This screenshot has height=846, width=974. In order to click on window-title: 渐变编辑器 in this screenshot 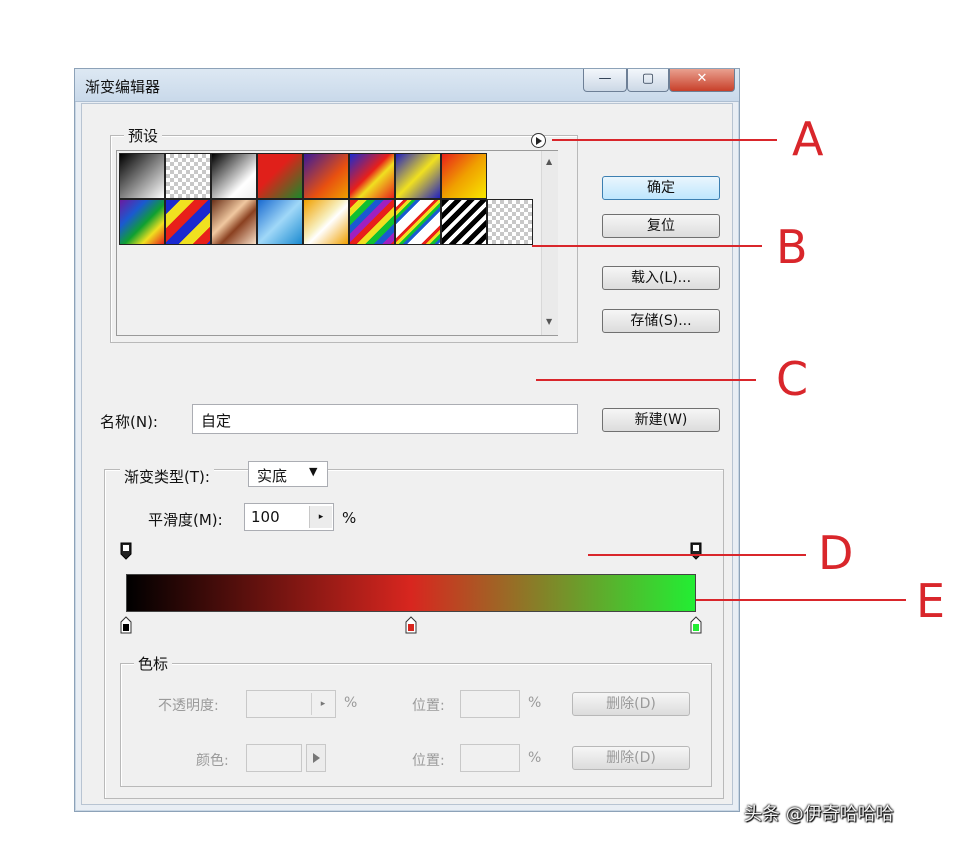, I will do `click(123, 87)`.